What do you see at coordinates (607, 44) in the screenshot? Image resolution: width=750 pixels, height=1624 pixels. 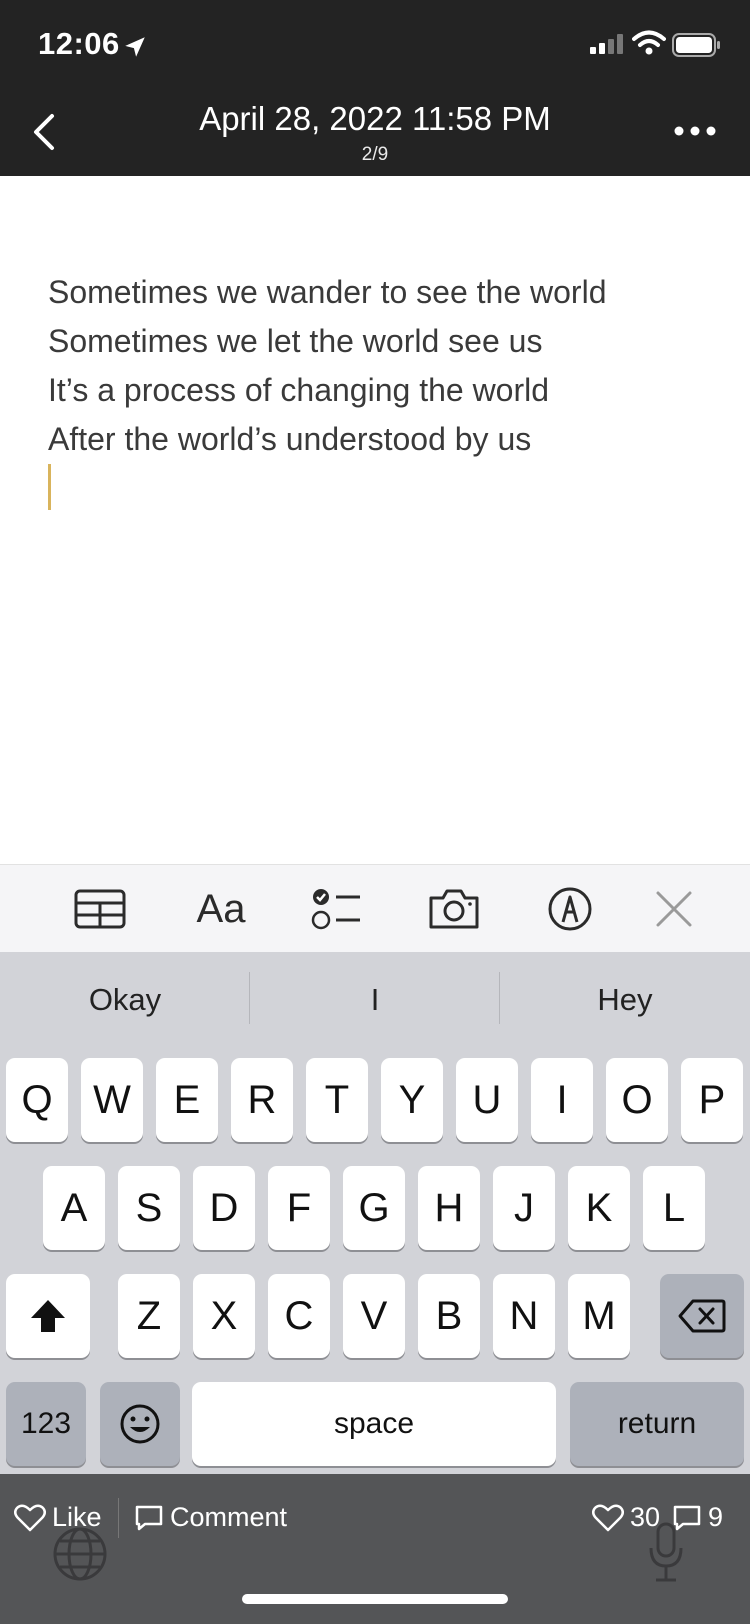 I see `cellular-signal-icon` at bounding box center [607, 44].